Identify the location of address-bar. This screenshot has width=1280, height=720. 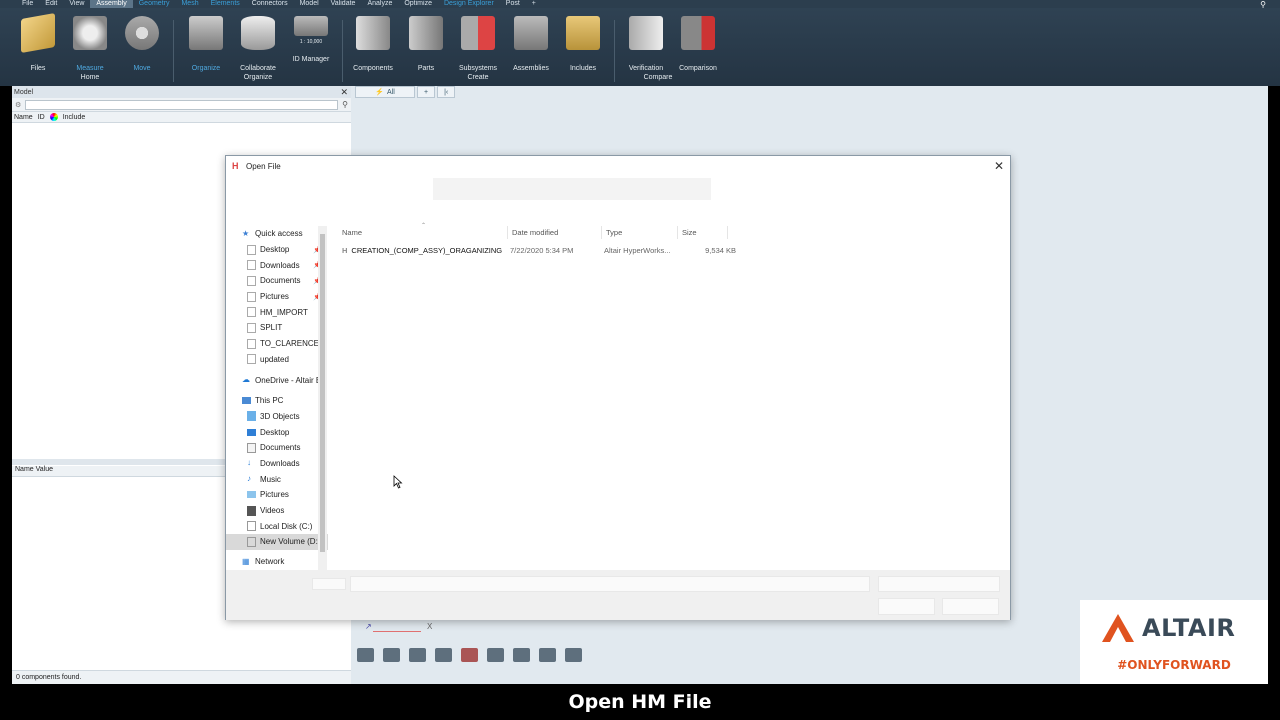
(572, 189).